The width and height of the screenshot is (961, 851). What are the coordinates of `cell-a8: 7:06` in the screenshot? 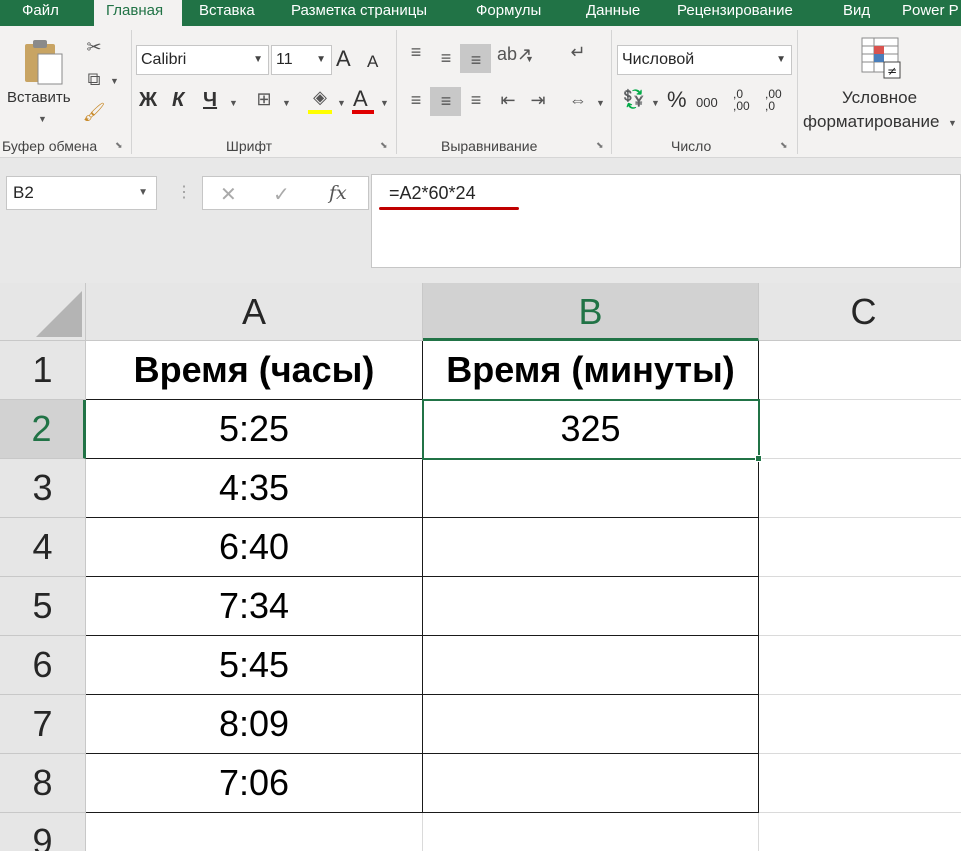 It's located at (254, 783).